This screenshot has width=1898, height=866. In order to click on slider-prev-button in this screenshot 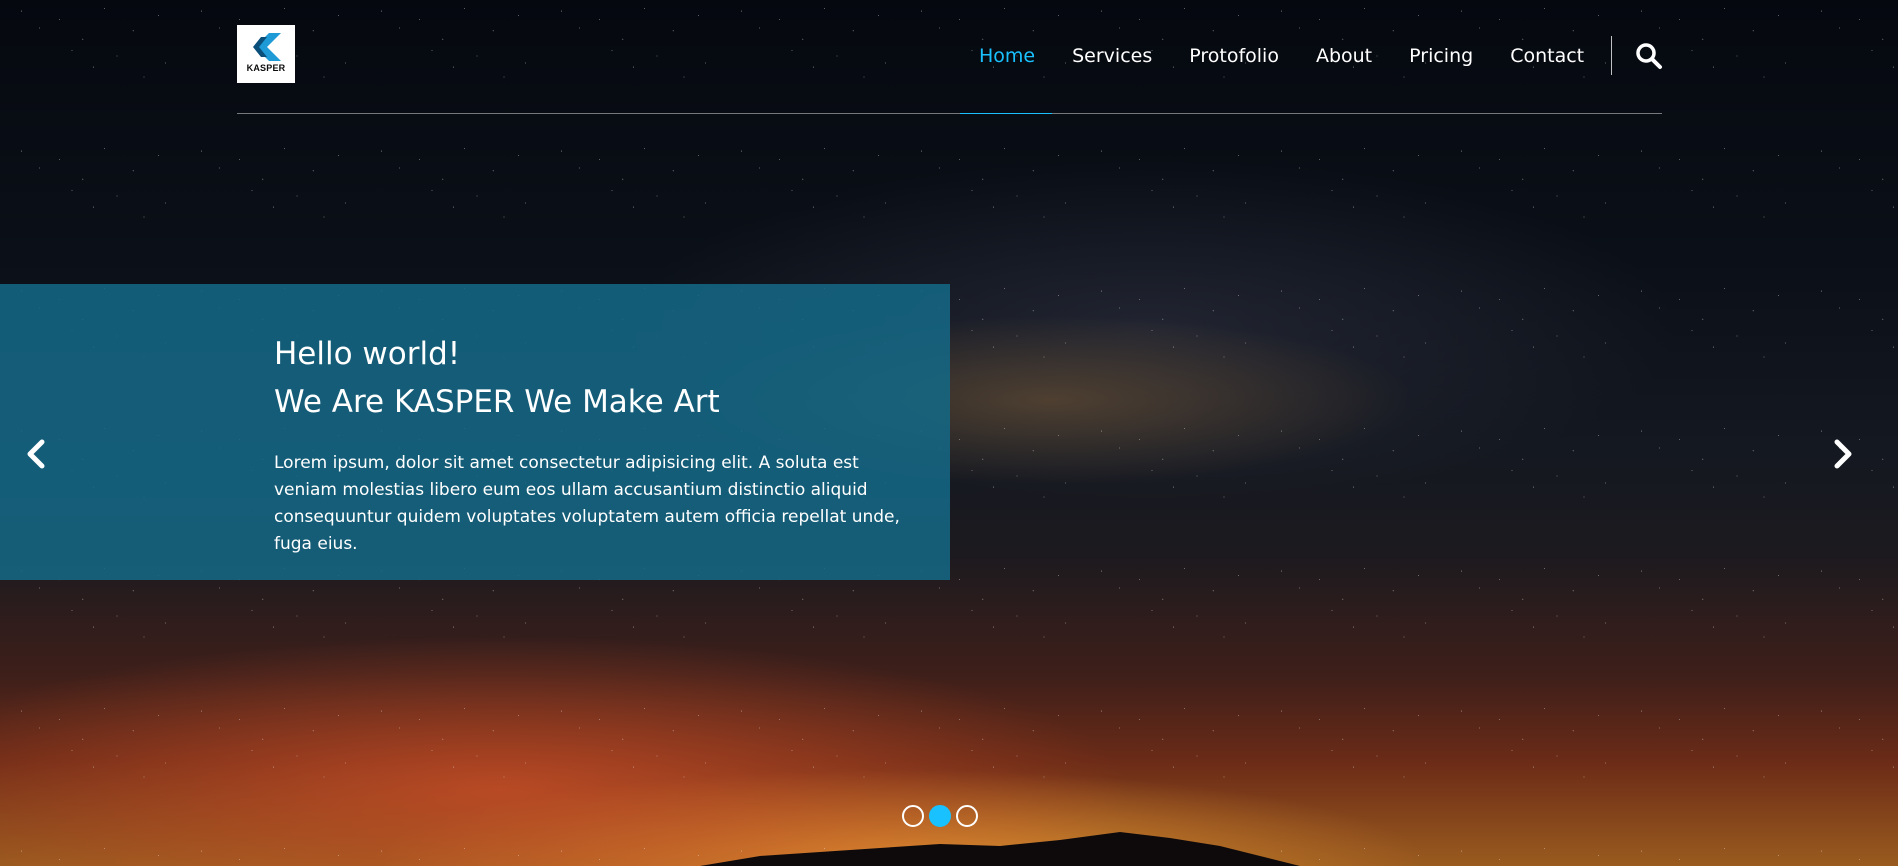, I will do `click(37, 454)`.